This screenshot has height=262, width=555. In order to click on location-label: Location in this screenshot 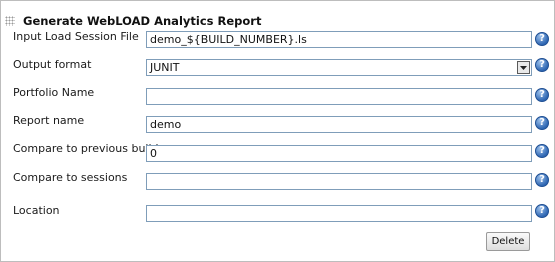, I will do `click(36, 210)`.